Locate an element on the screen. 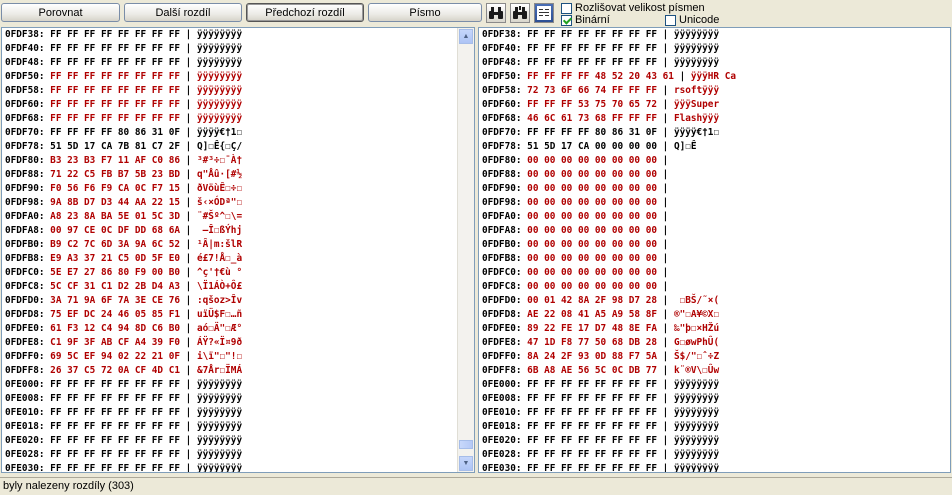  find-next-button is located at coordinates (520, 13).